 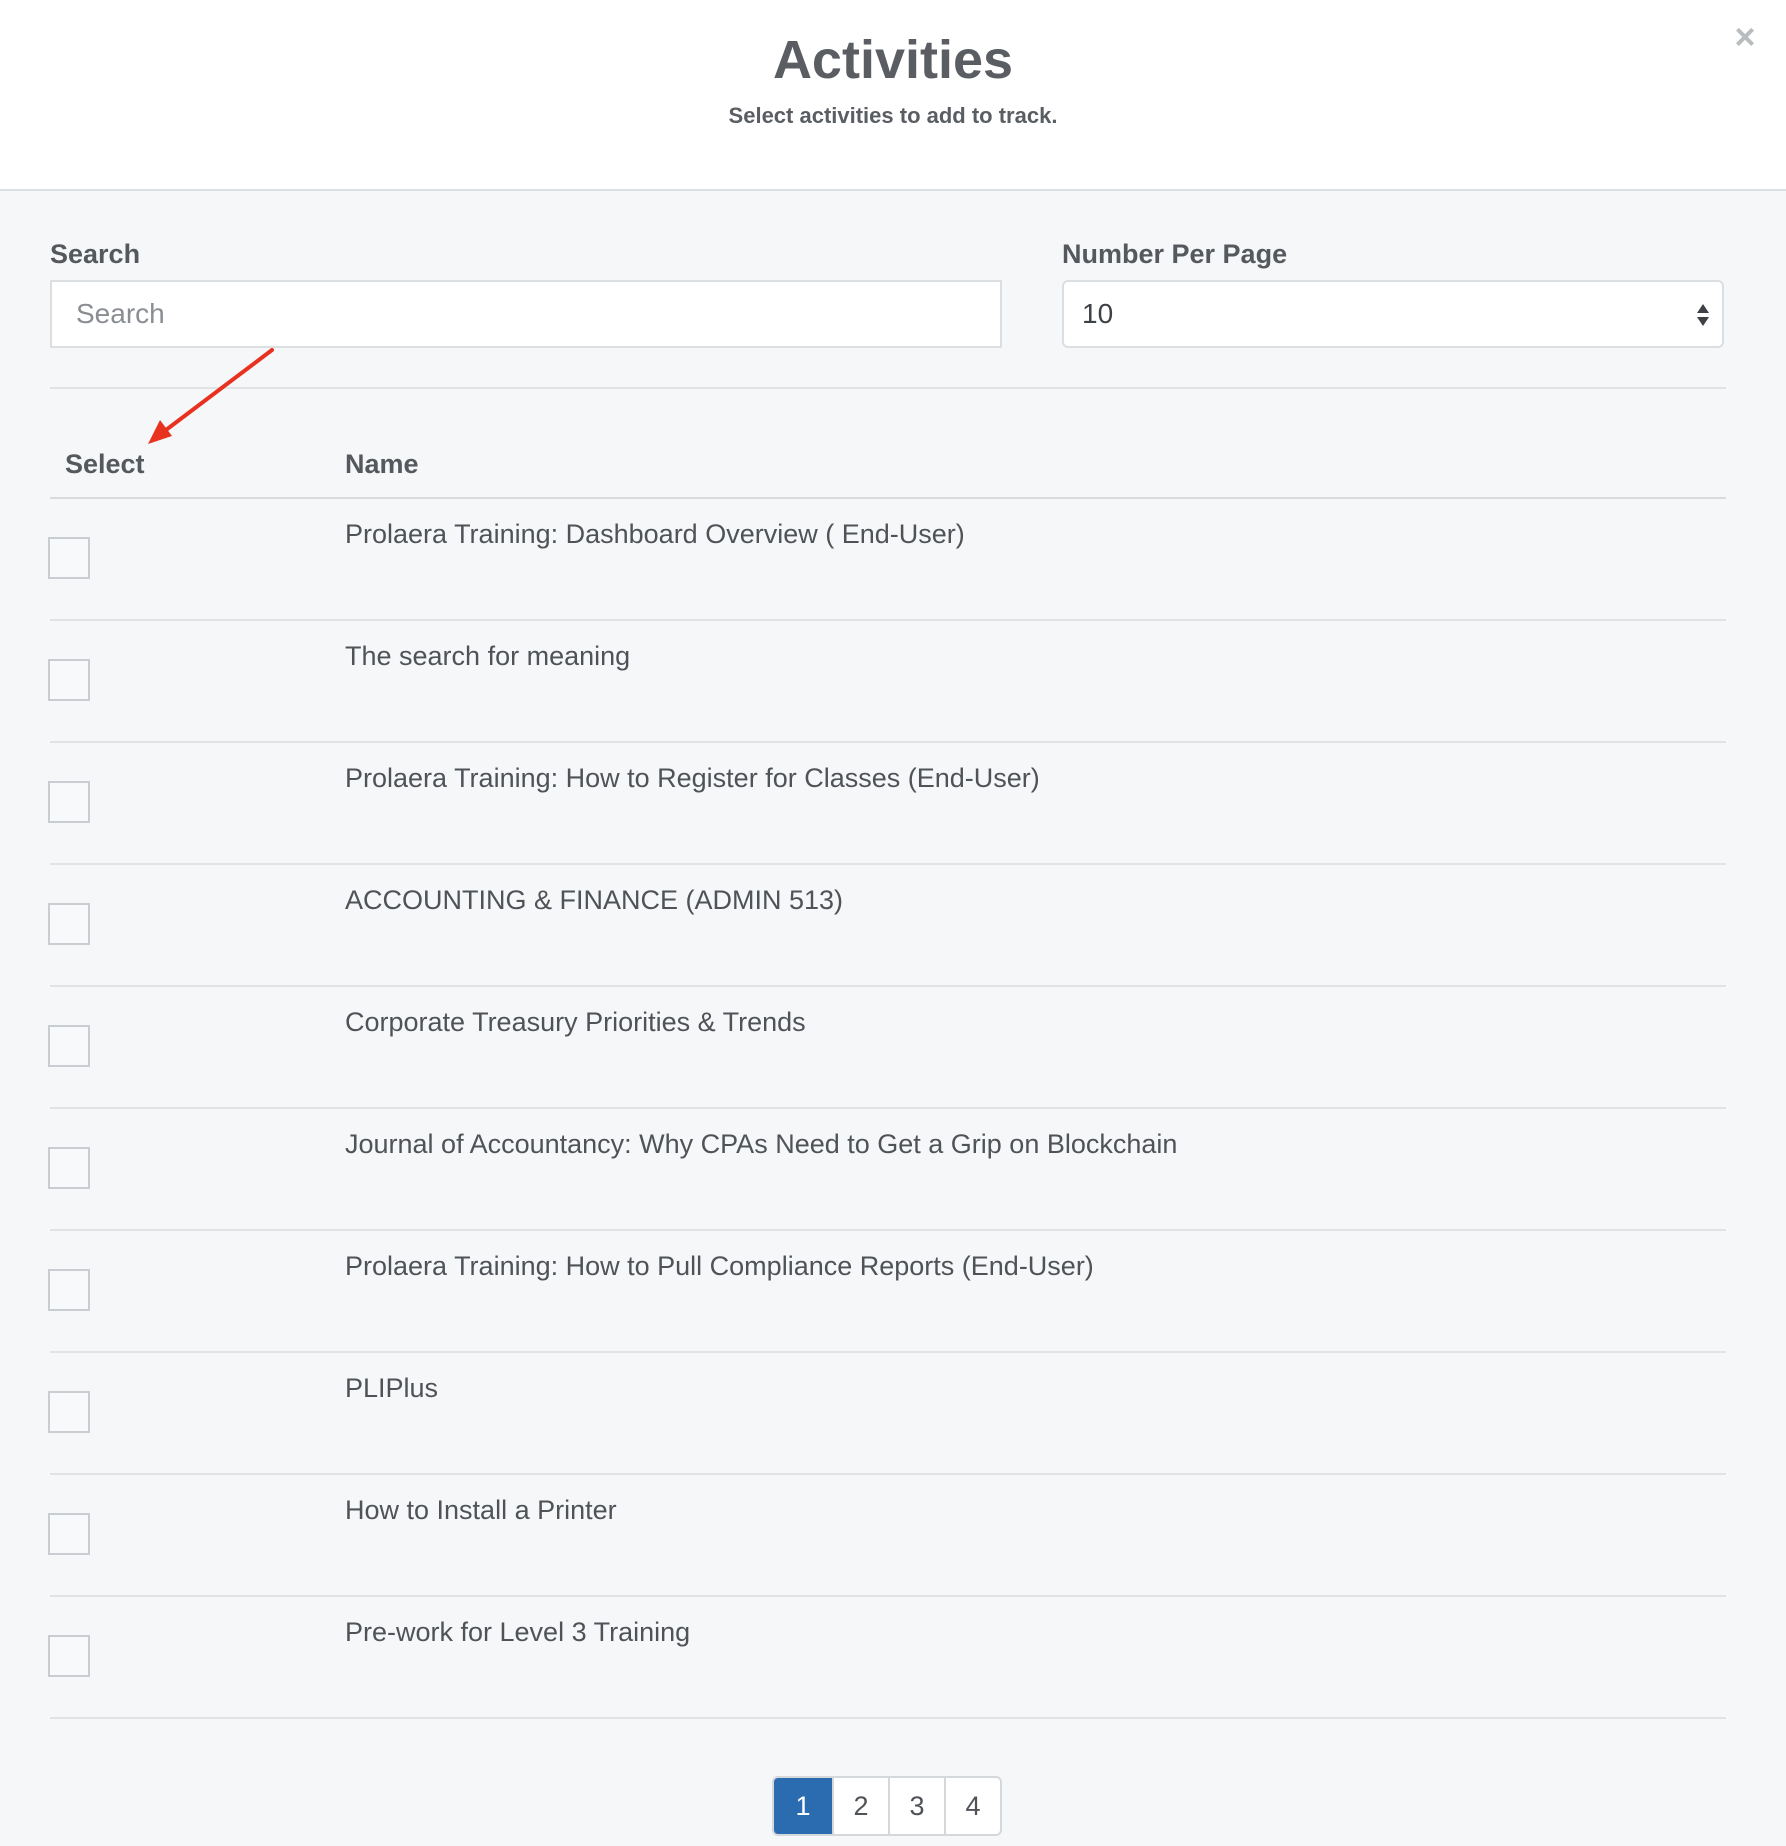 What do you see at coordinates (518, 1632) in the screenshot?
I see `activity-name: Pre-work for Level 3 Training` at bounding box center [518, 1632].